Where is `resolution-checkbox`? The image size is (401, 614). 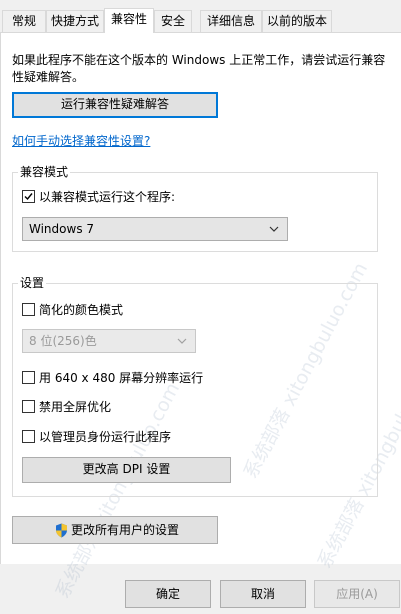
resolution-checkbox is located at coordinates (28, 377).